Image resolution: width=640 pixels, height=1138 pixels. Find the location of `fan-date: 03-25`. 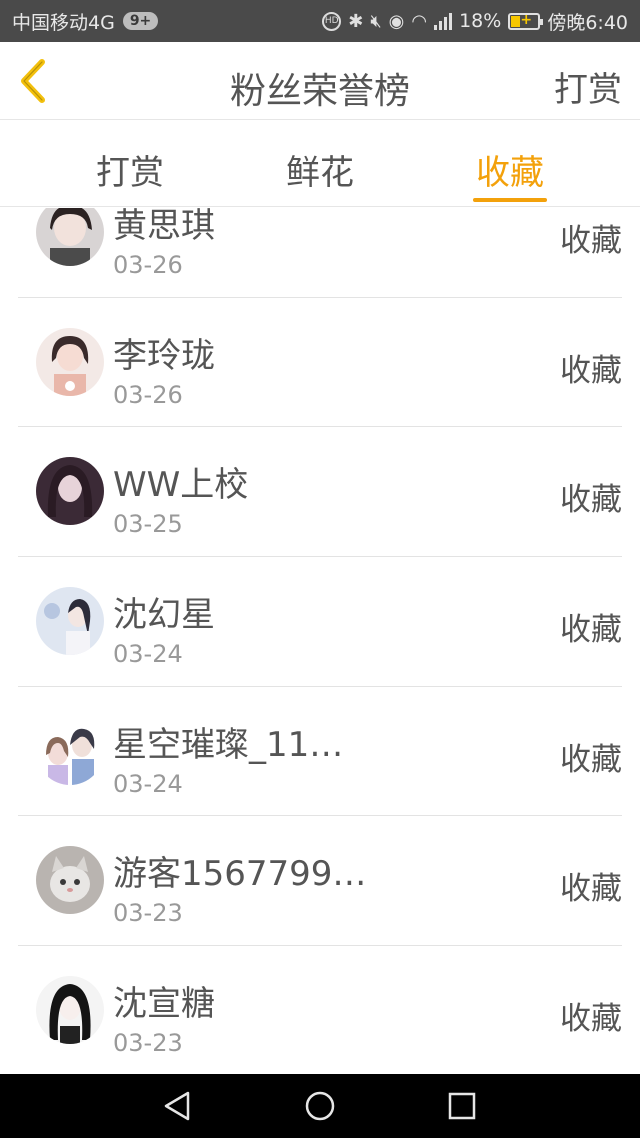

fan-date: 03-25 is located at coordinates (148, 524).